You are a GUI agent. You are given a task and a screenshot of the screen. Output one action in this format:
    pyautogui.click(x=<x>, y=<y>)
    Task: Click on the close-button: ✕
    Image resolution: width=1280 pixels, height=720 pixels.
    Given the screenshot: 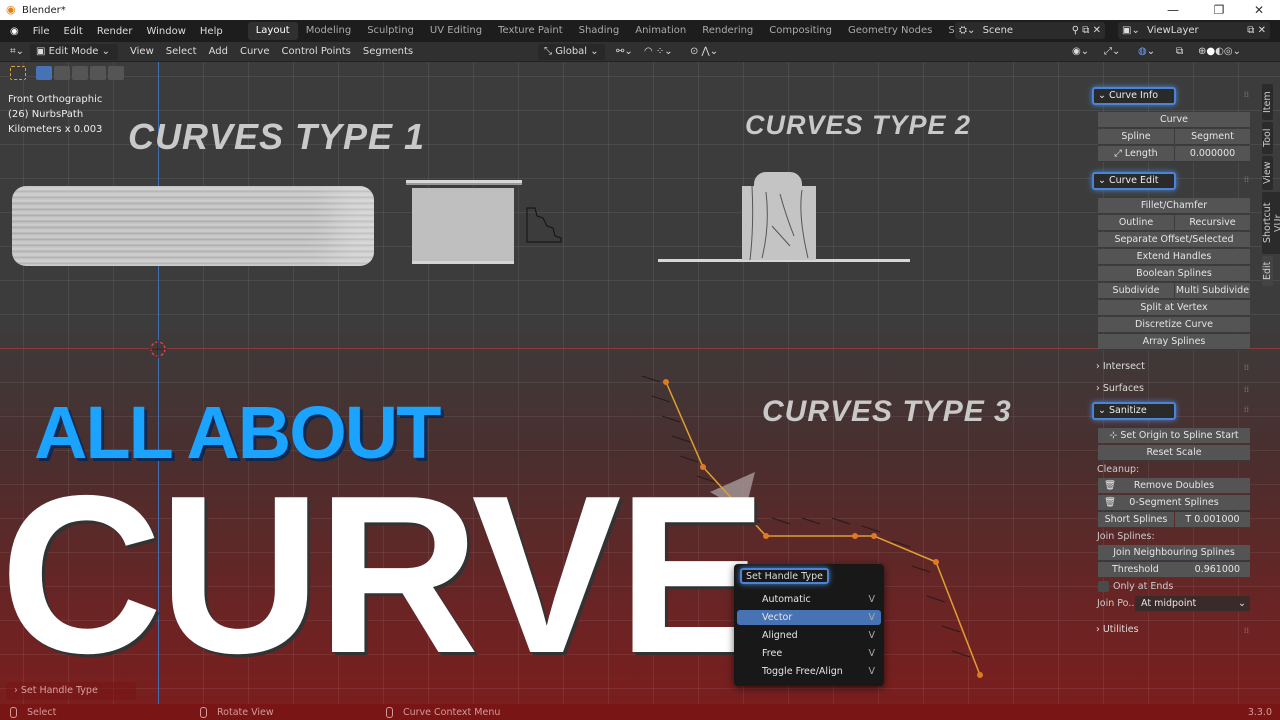 What is the action you would take?
    pyautogui.click(x=1258, y=10)
    